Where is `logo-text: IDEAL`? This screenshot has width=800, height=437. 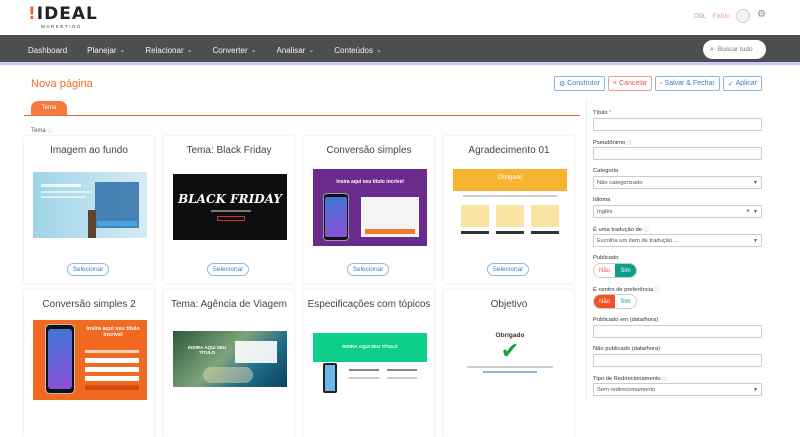 logo-text: IDEAL is located at coordinates (67, 14).